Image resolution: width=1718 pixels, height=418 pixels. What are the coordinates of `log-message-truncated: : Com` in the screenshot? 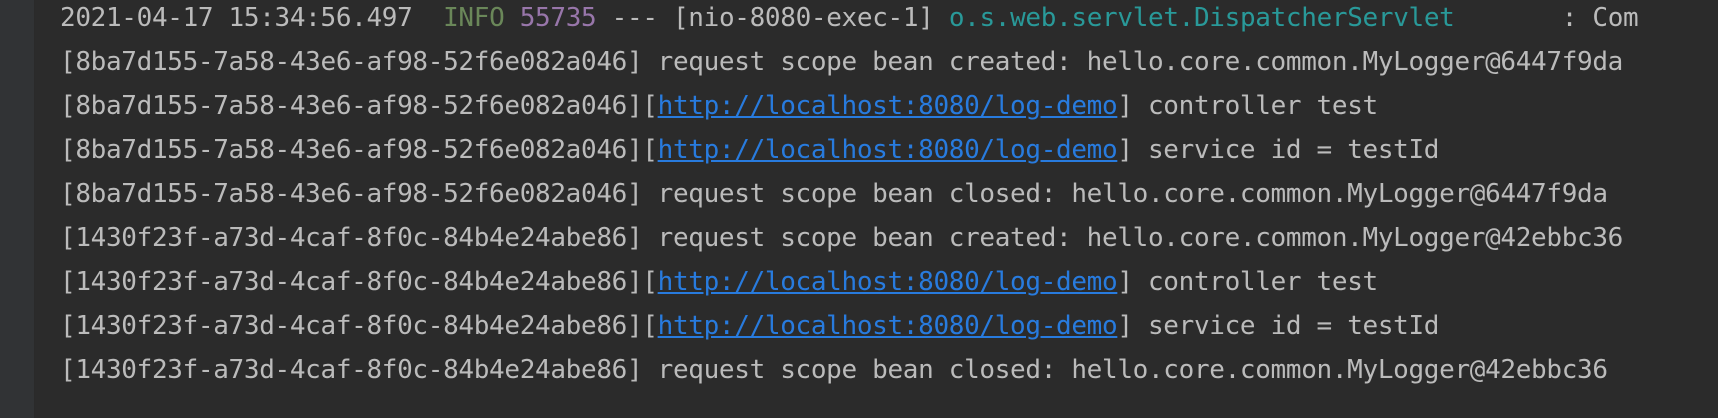 It's located at (1600, 18).